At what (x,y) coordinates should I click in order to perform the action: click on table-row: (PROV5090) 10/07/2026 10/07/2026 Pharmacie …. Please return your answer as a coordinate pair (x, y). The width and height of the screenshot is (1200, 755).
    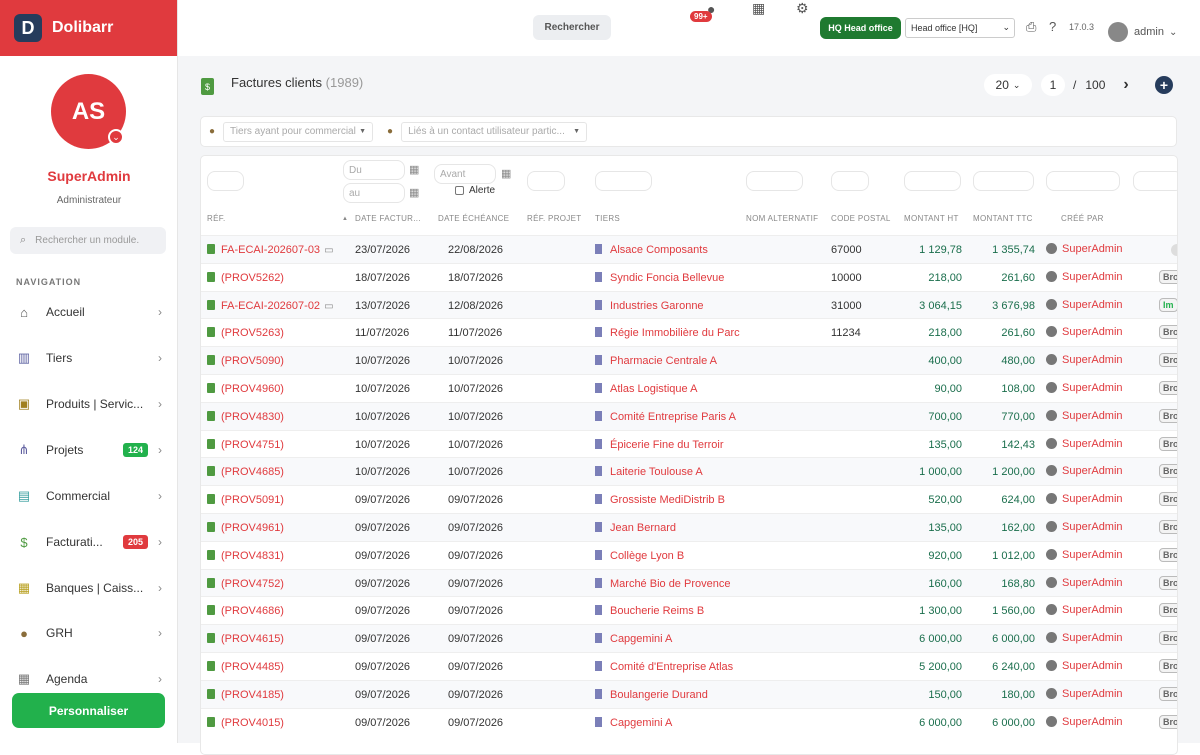
    Looking at the image, I should click on (689, 360).